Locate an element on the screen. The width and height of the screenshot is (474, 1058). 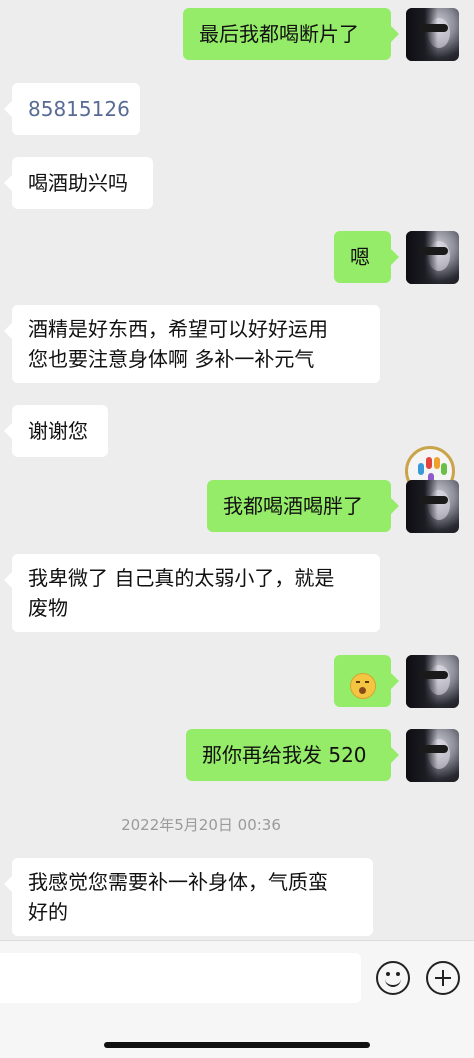
message-text: 谢谢您 is located at coordinates (58, 431).